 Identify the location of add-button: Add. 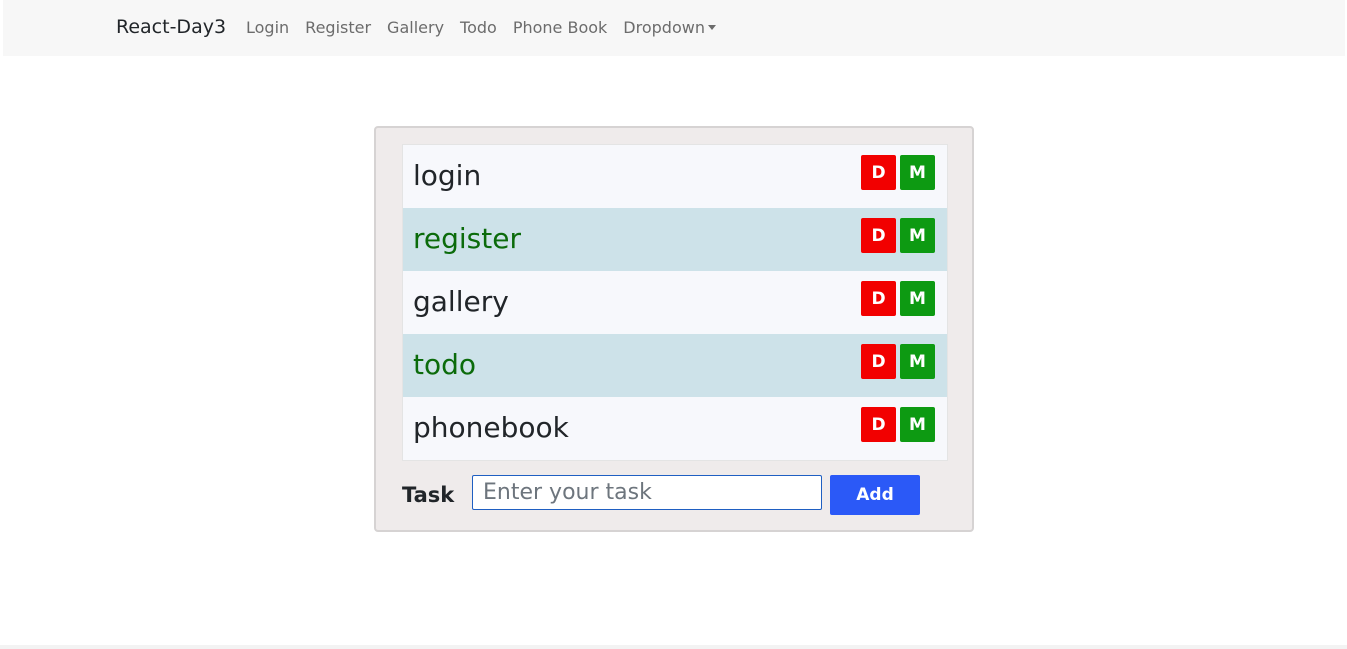
(875, 495).